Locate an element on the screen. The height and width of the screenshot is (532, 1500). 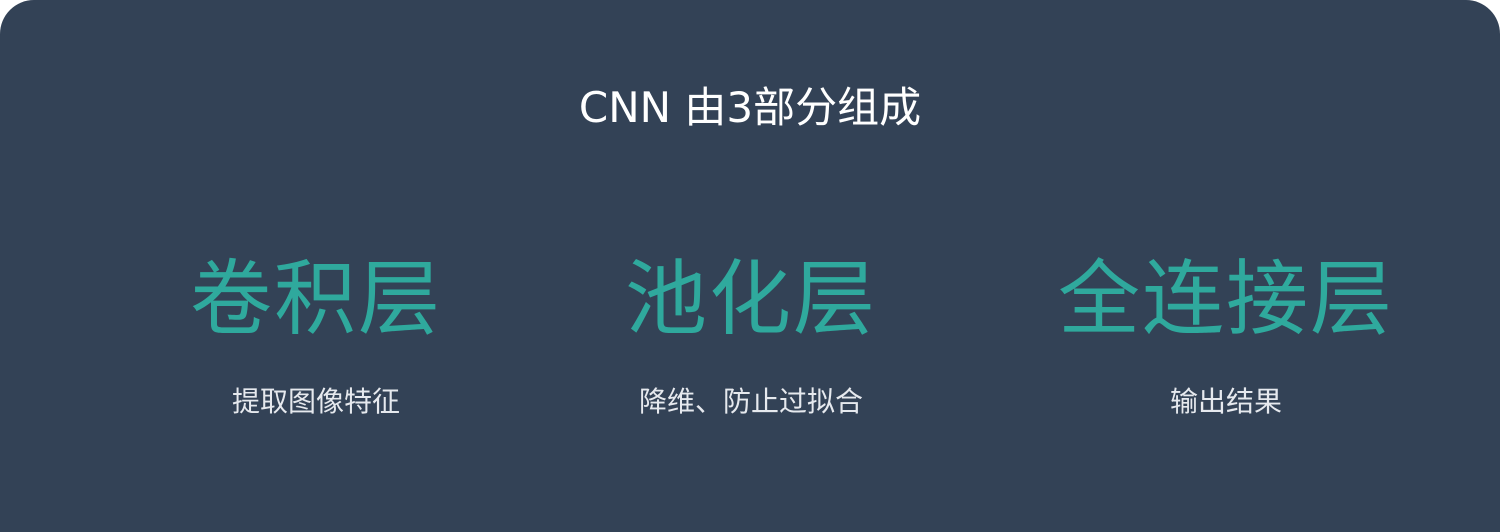
layer-description: 输出结果 is located at coordinates (1225, 401).